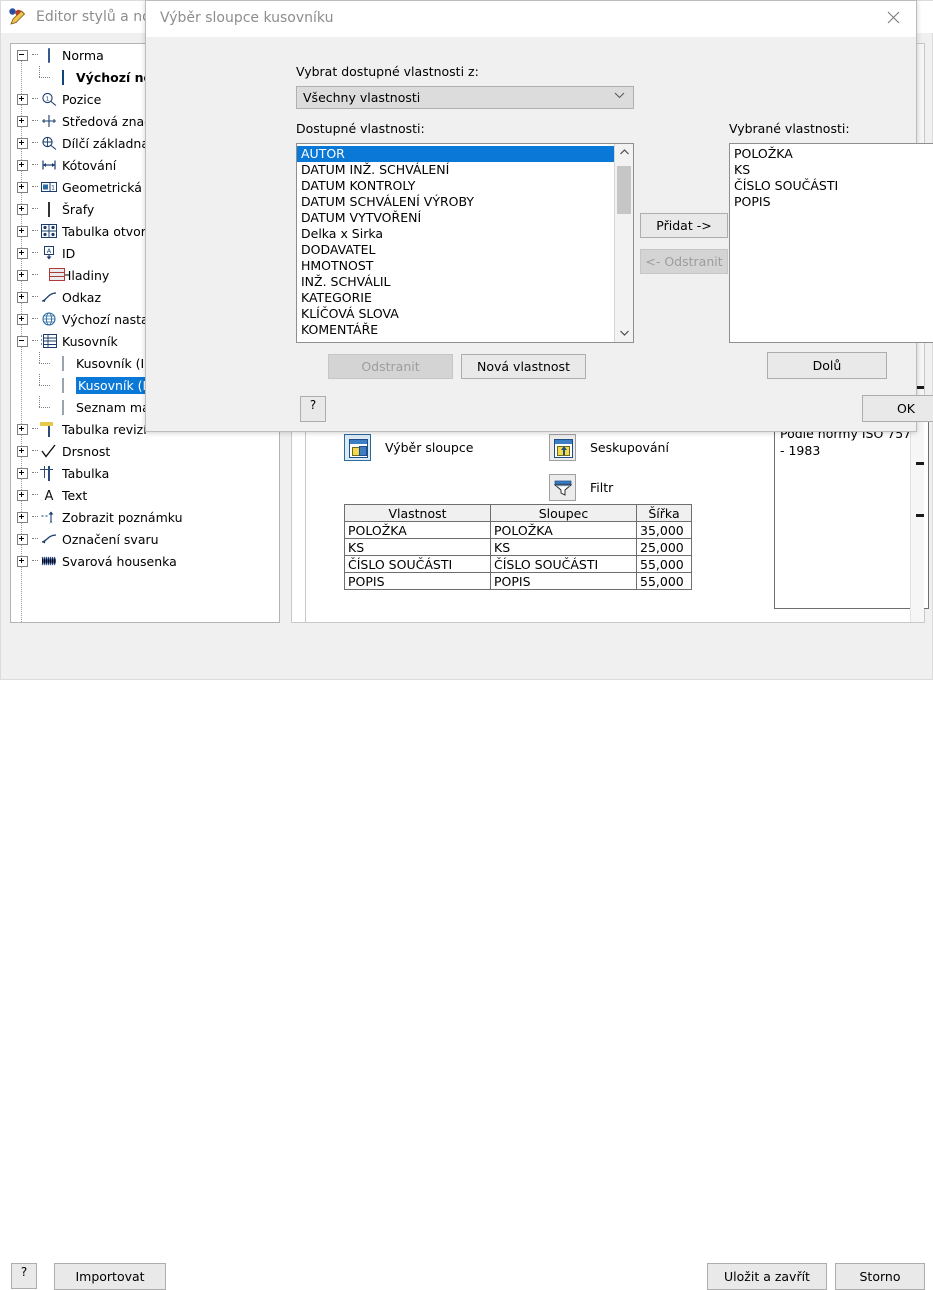  What do you see at coordinates (664, 547) in the screenshot?
I see `table-cell: 25,000` at bounding box center [664, 547].